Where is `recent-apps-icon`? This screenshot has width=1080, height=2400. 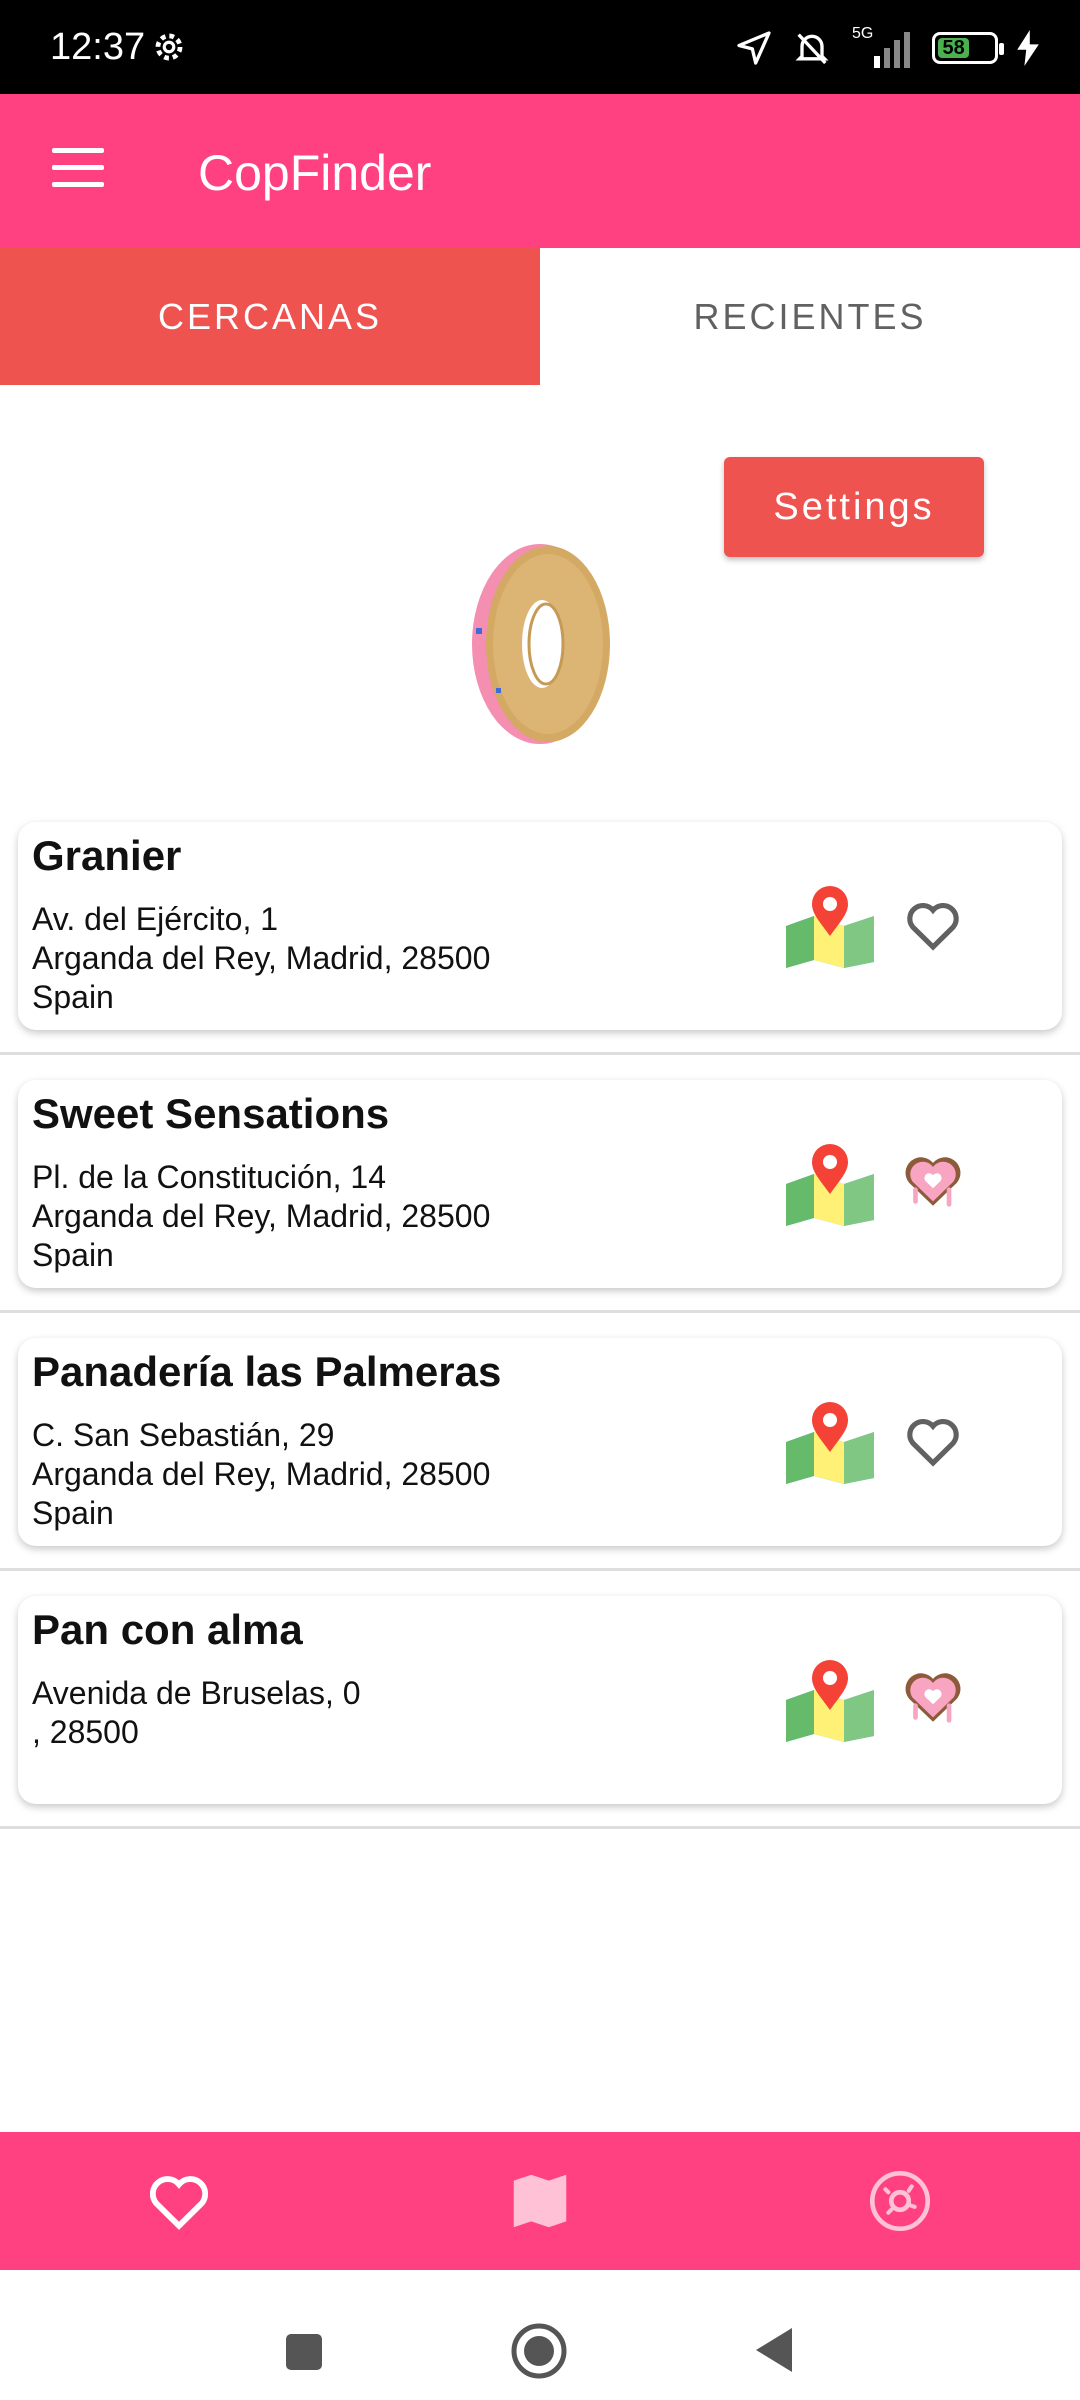
recent-apps-icon is located at coordinates (304, 2352).